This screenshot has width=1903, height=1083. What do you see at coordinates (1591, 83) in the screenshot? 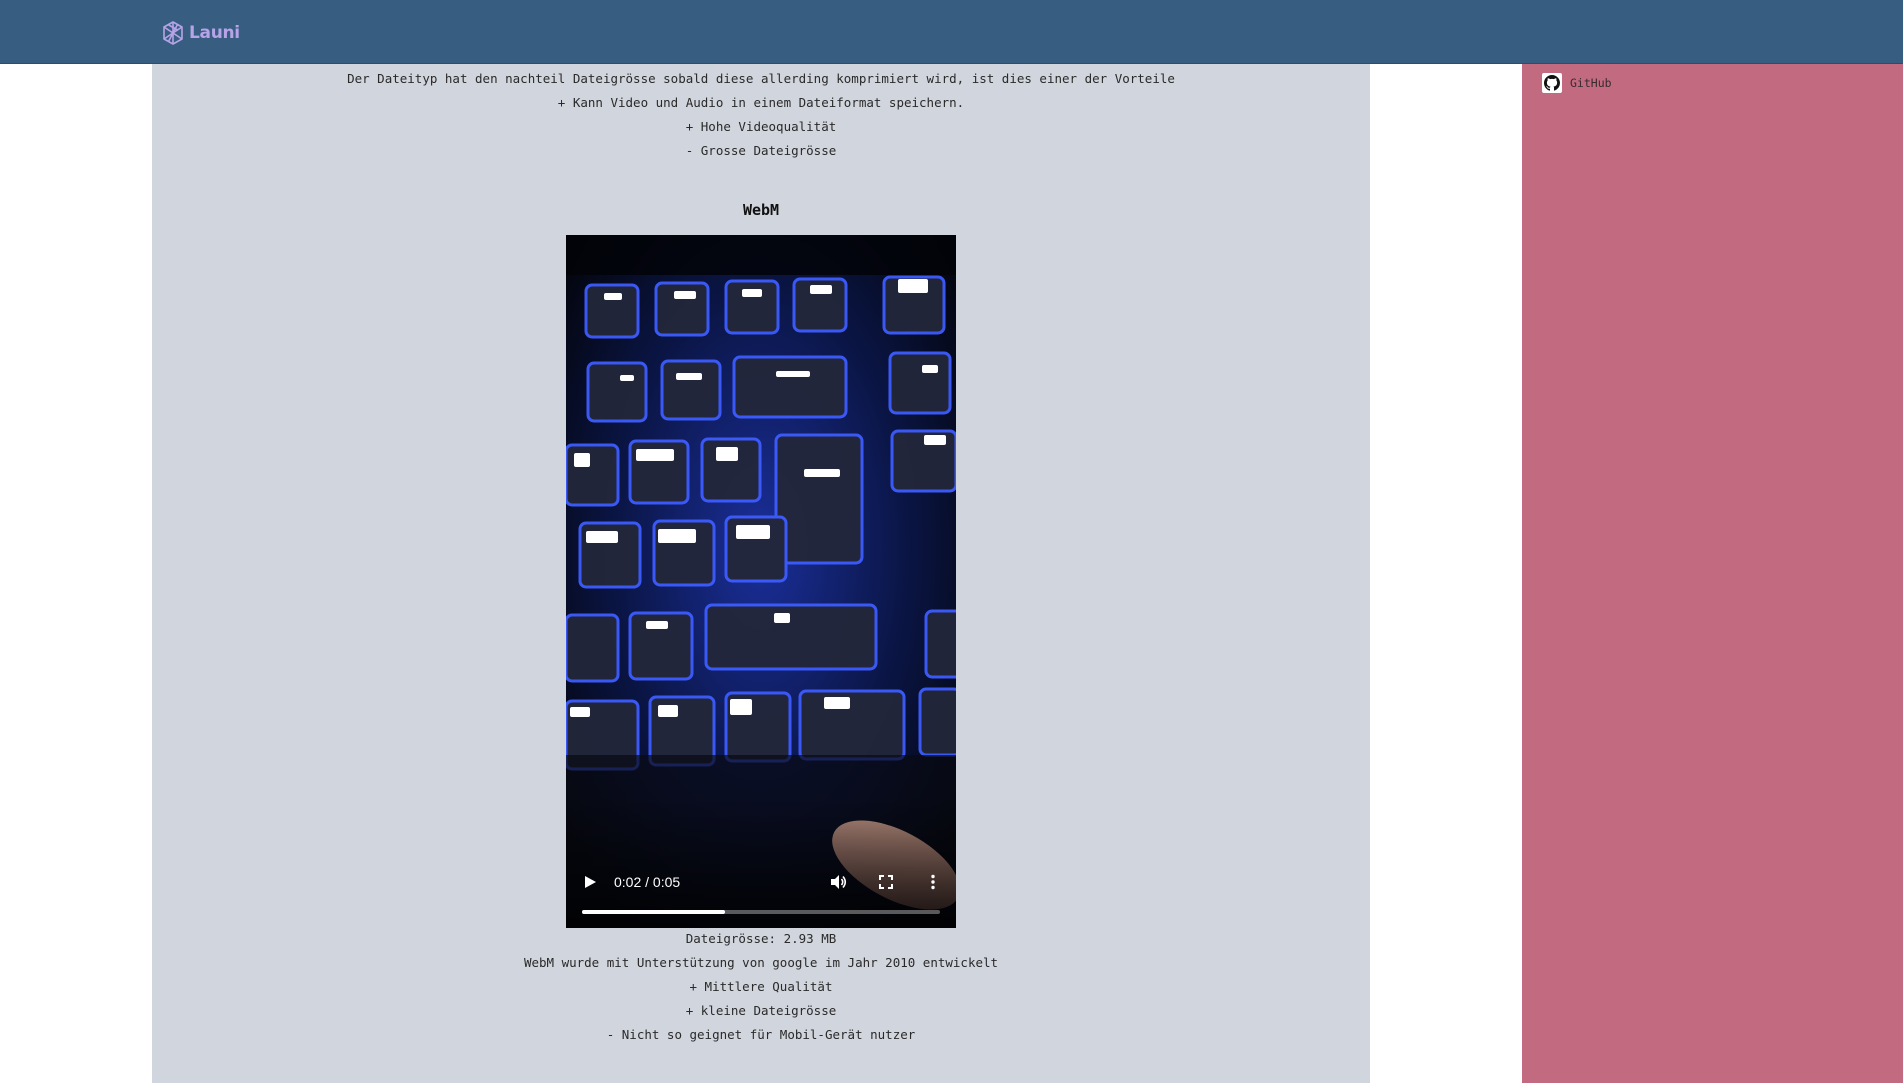
I see `github-label: GitHub` at bounding box center [1591, 83].